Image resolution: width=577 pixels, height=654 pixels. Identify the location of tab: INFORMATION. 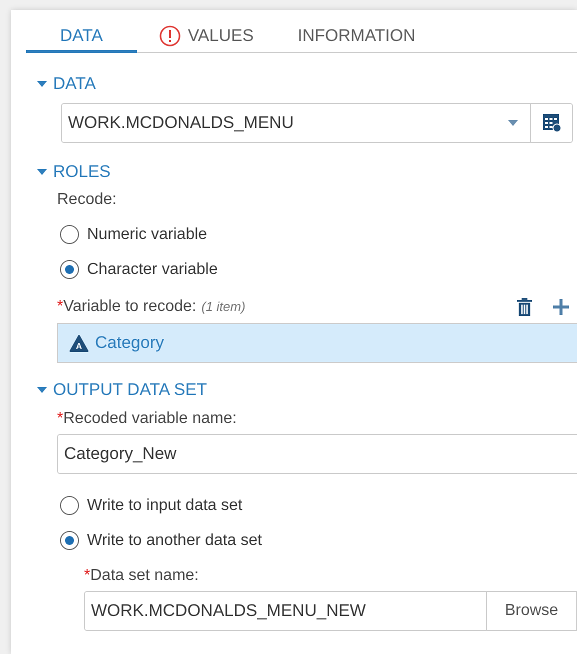
(357, 37).